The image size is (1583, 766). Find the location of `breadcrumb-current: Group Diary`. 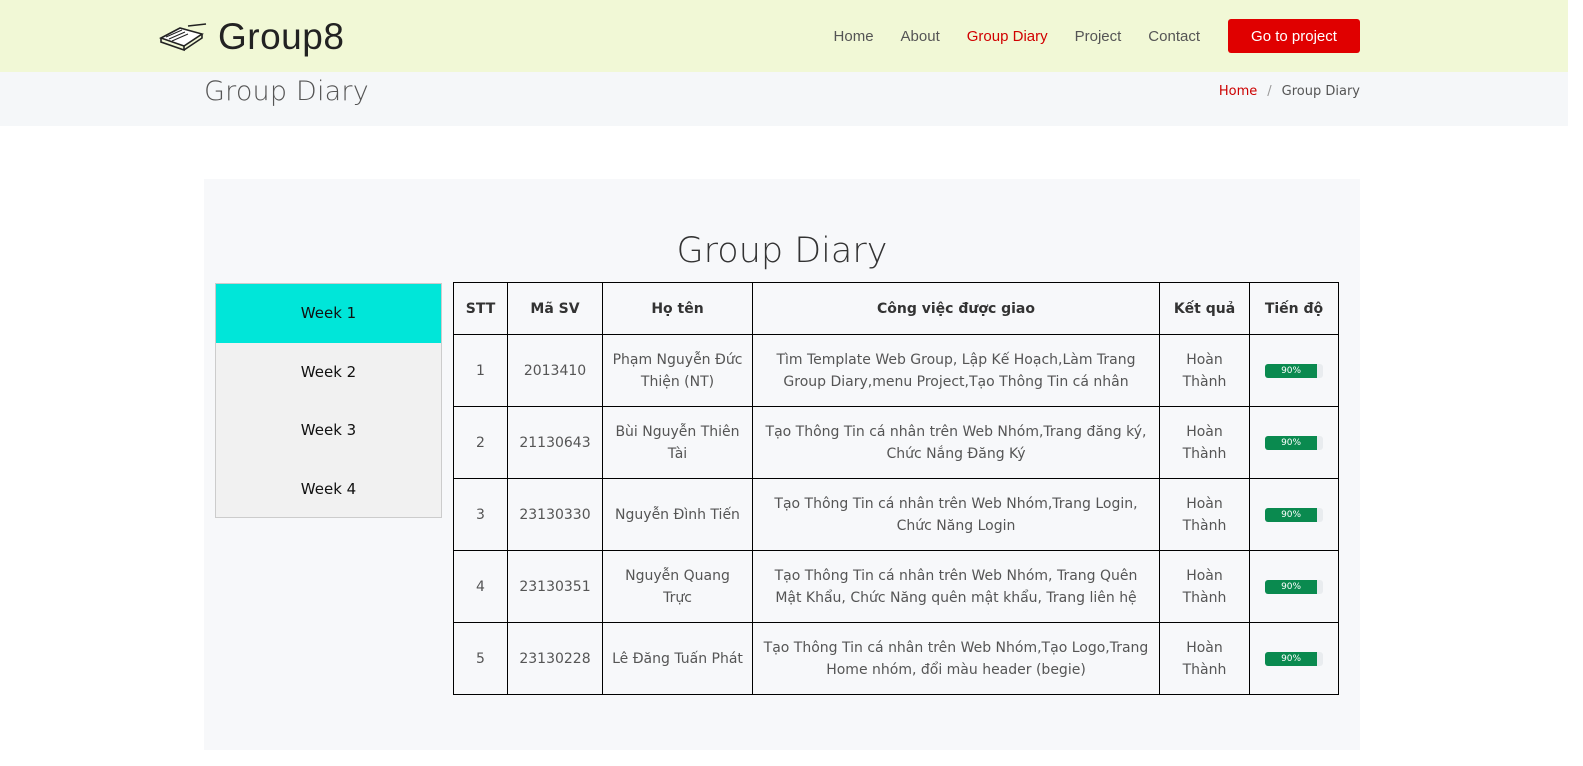

breadcrumb-current: Group Diary is located at coordinates (1320, 91).